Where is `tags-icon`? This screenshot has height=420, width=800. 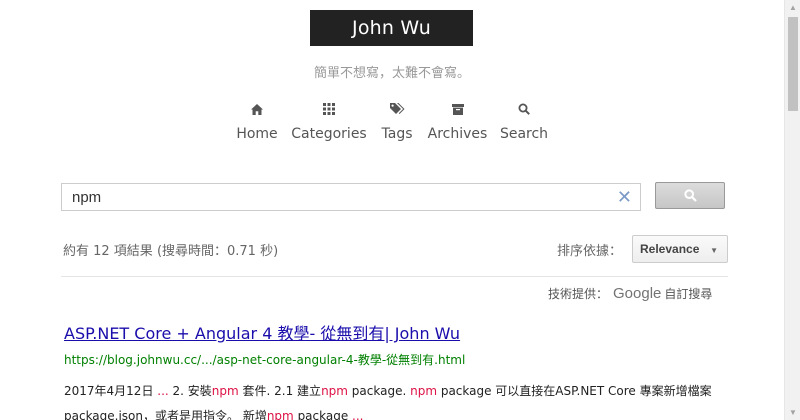 tags-icon is located at coordinates (397, 109).